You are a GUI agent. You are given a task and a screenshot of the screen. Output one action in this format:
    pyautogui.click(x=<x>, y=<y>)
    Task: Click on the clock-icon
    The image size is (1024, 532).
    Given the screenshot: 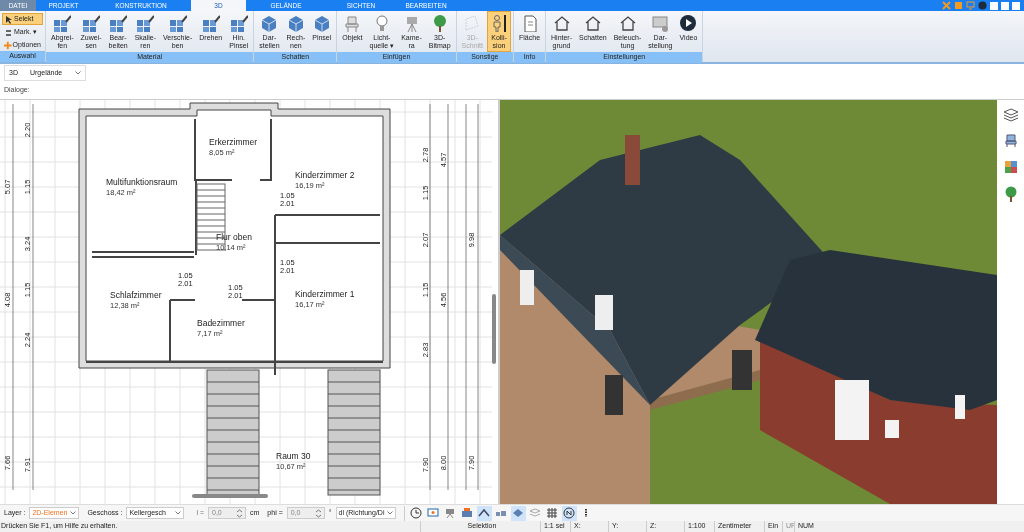 What is the action you would take?
    pyautogui.click(x=416, y=513)
    